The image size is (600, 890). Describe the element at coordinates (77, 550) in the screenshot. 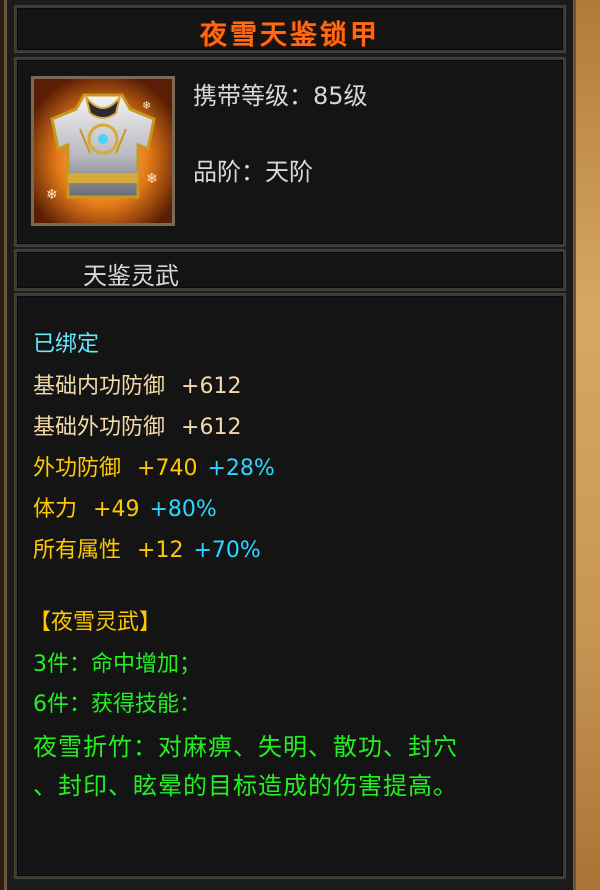

I see `stat-label: 所有属性` at that location.